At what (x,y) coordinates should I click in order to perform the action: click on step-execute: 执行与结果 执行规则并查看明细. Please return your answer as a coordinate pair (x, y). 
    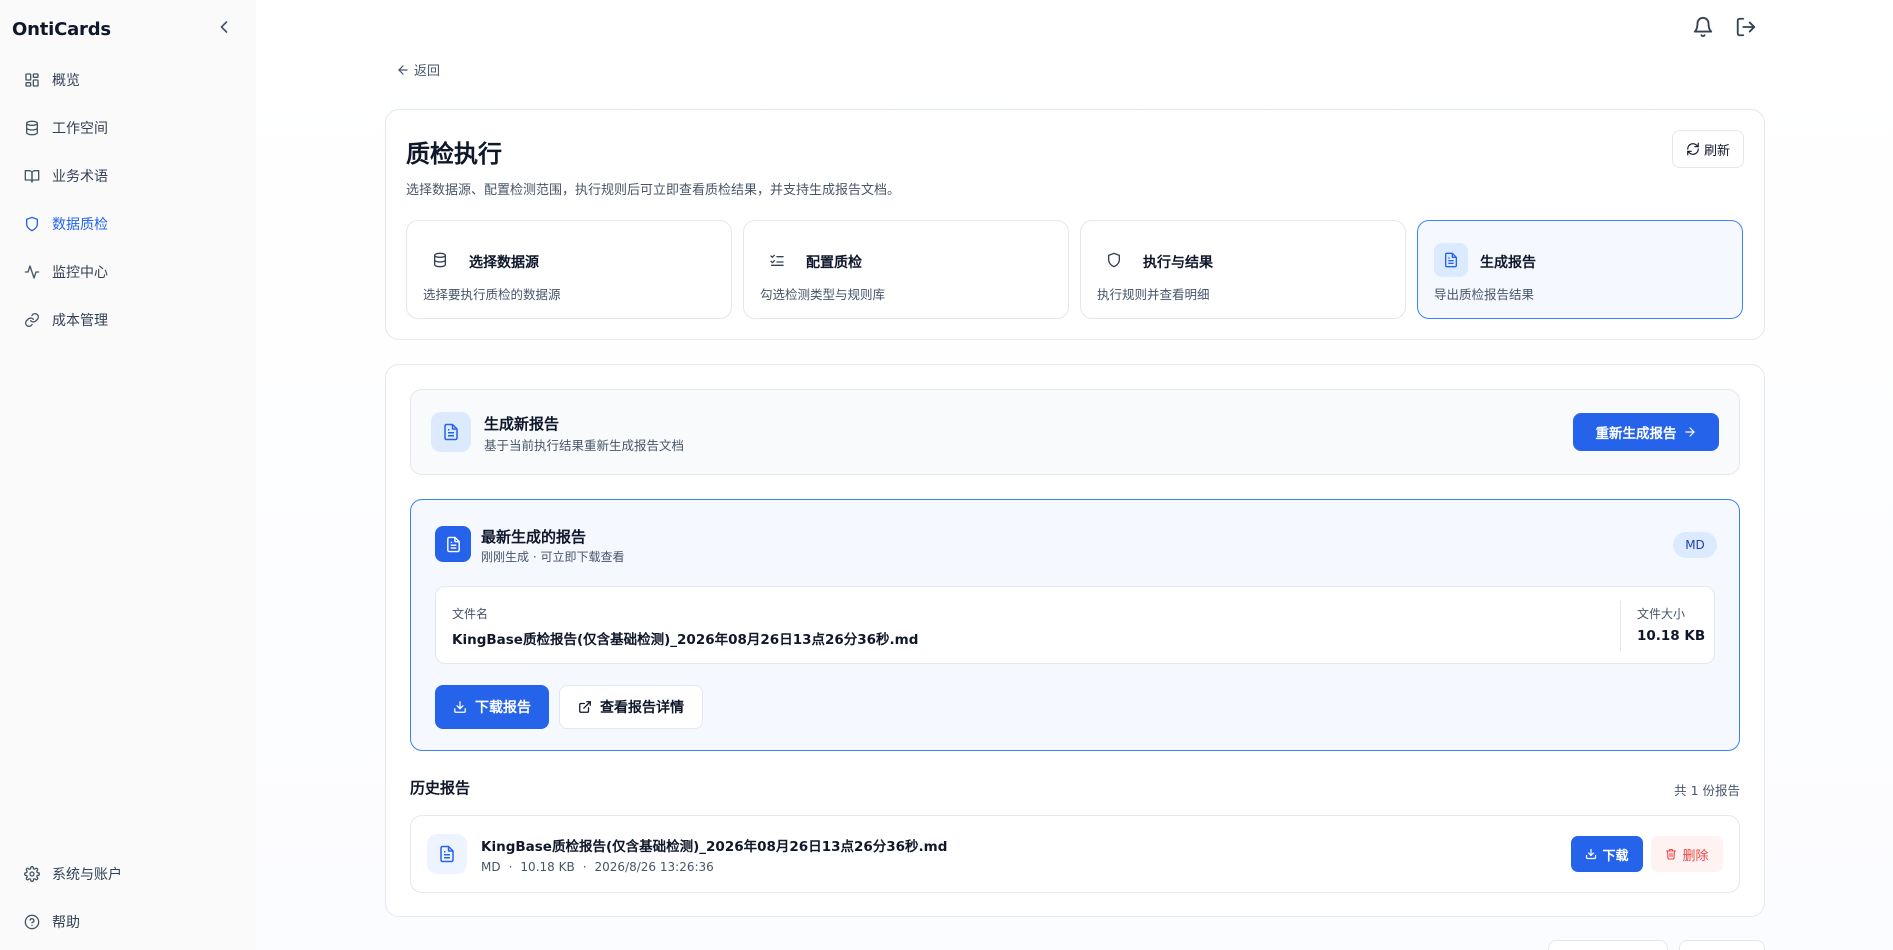
    Looking at the image, I should click on (1243, 269).